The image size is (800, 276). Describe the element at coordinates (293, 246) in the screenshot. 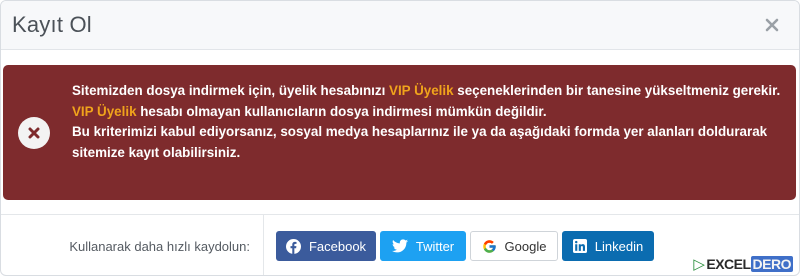

I see `facebook-icon` at that location.